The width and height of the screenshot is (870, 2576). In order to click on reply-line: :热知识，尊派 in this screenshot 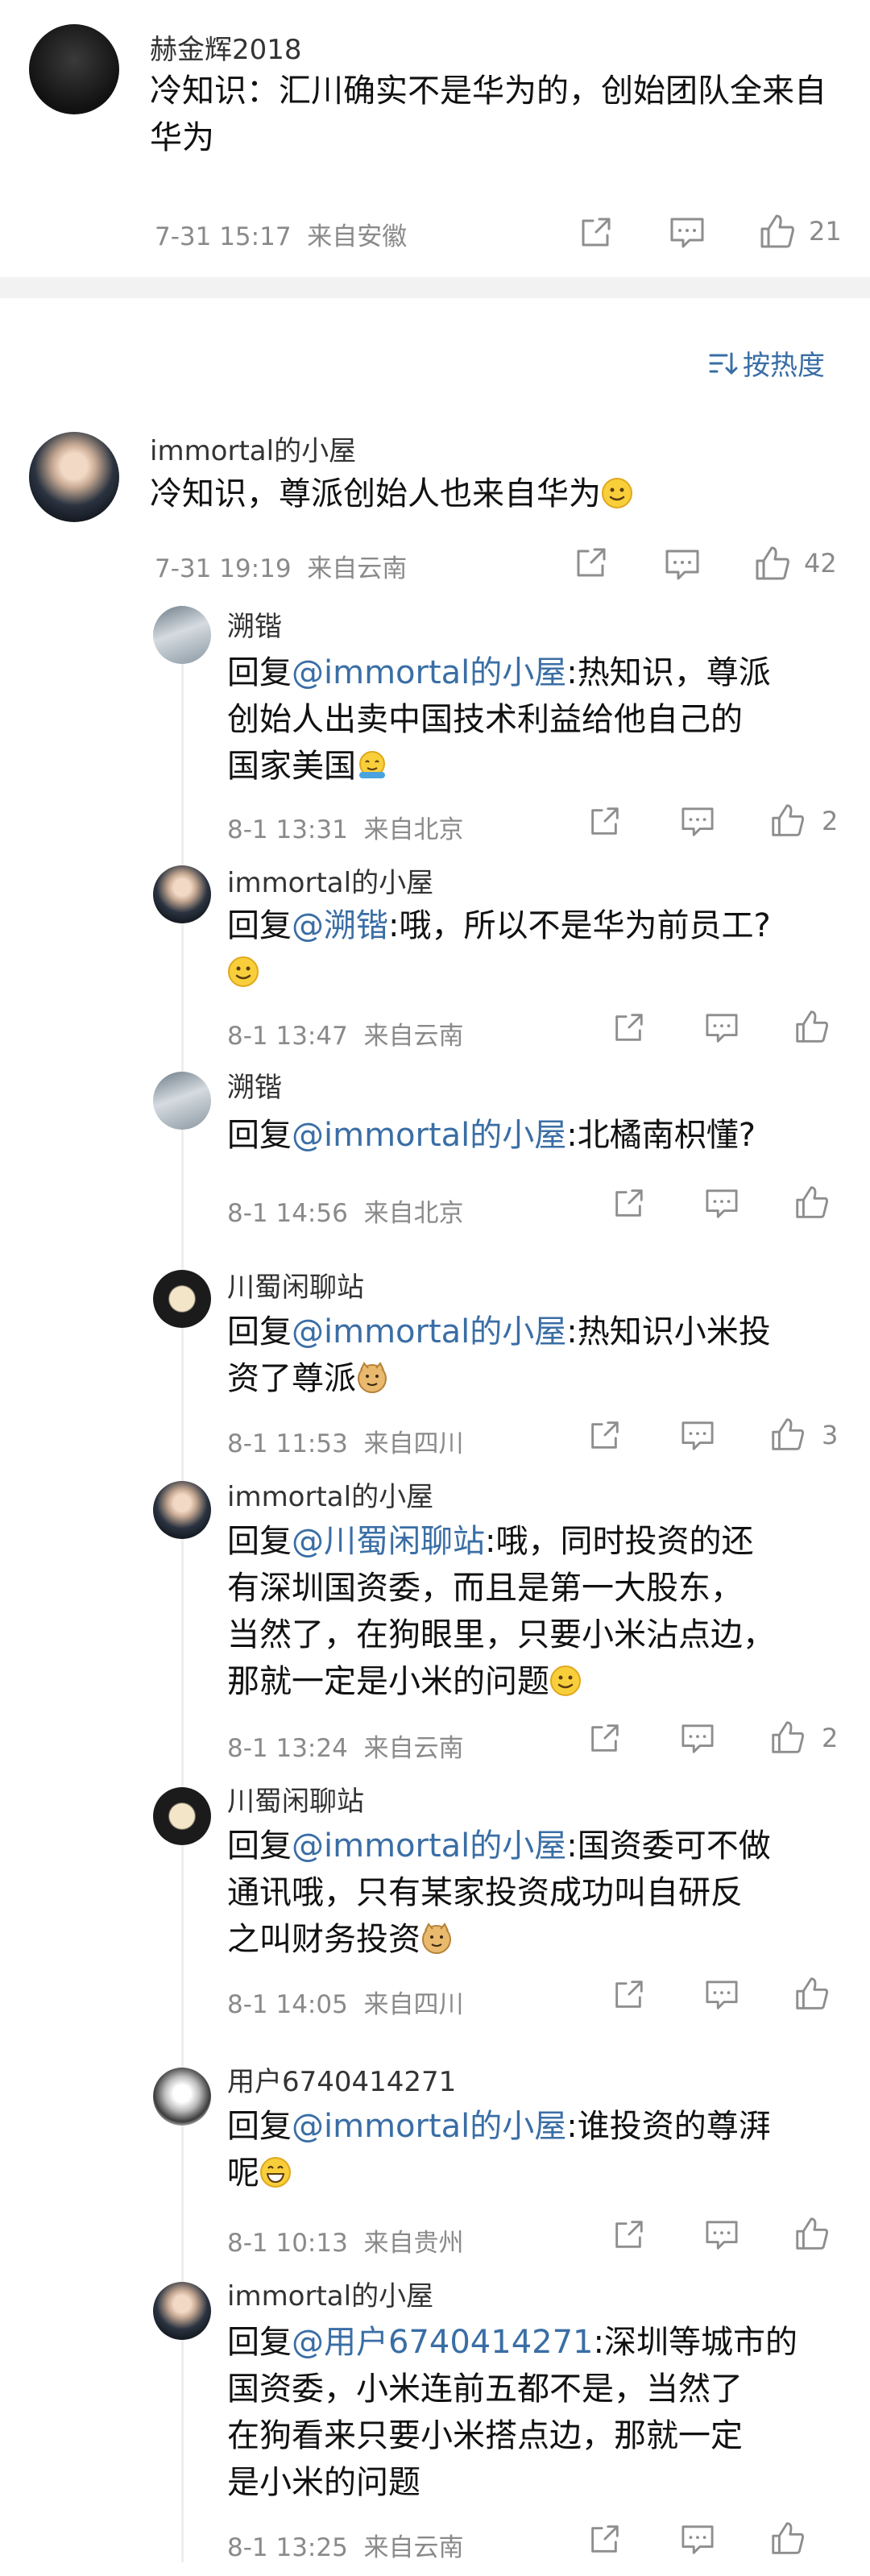, I will do `click(669, 672)`.